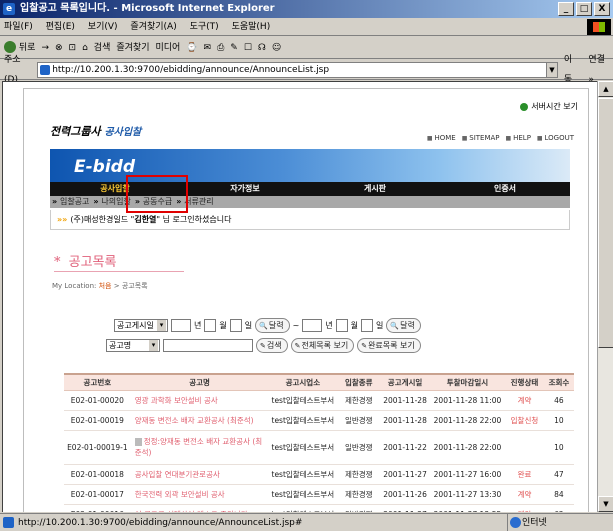 This screenshot has width=613, height=531. Describe the element at coordinates (45, 48) in the screenshot. I see `forward-button: →` at that location.